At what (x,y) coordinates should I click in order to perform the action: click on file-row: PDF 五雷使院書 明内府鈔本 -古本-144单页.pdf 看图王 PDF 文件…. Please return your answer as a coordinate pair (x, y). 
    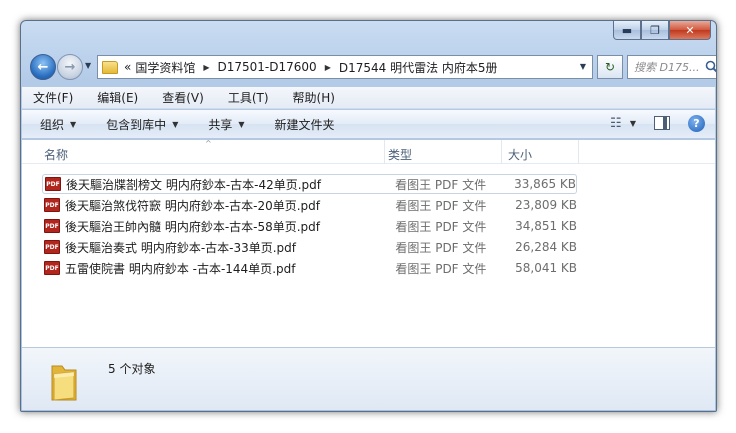
    Looking at the image, I should click on (309, 268).